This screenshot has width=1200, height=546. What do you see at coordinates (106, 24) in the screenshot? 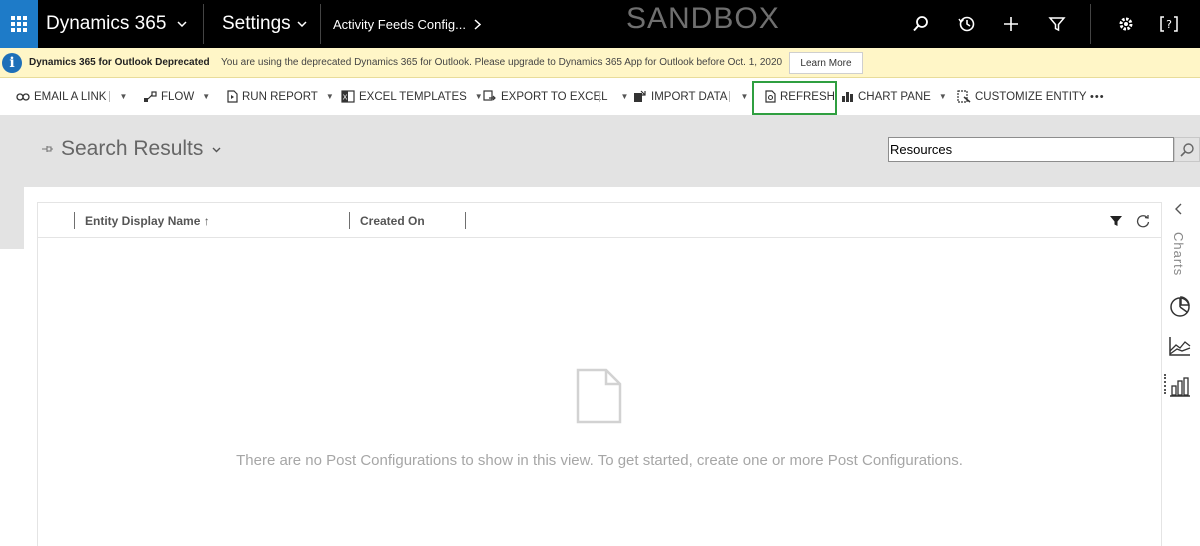
I see `app-name: Dynamics 365` at bounding box center [106, 24].